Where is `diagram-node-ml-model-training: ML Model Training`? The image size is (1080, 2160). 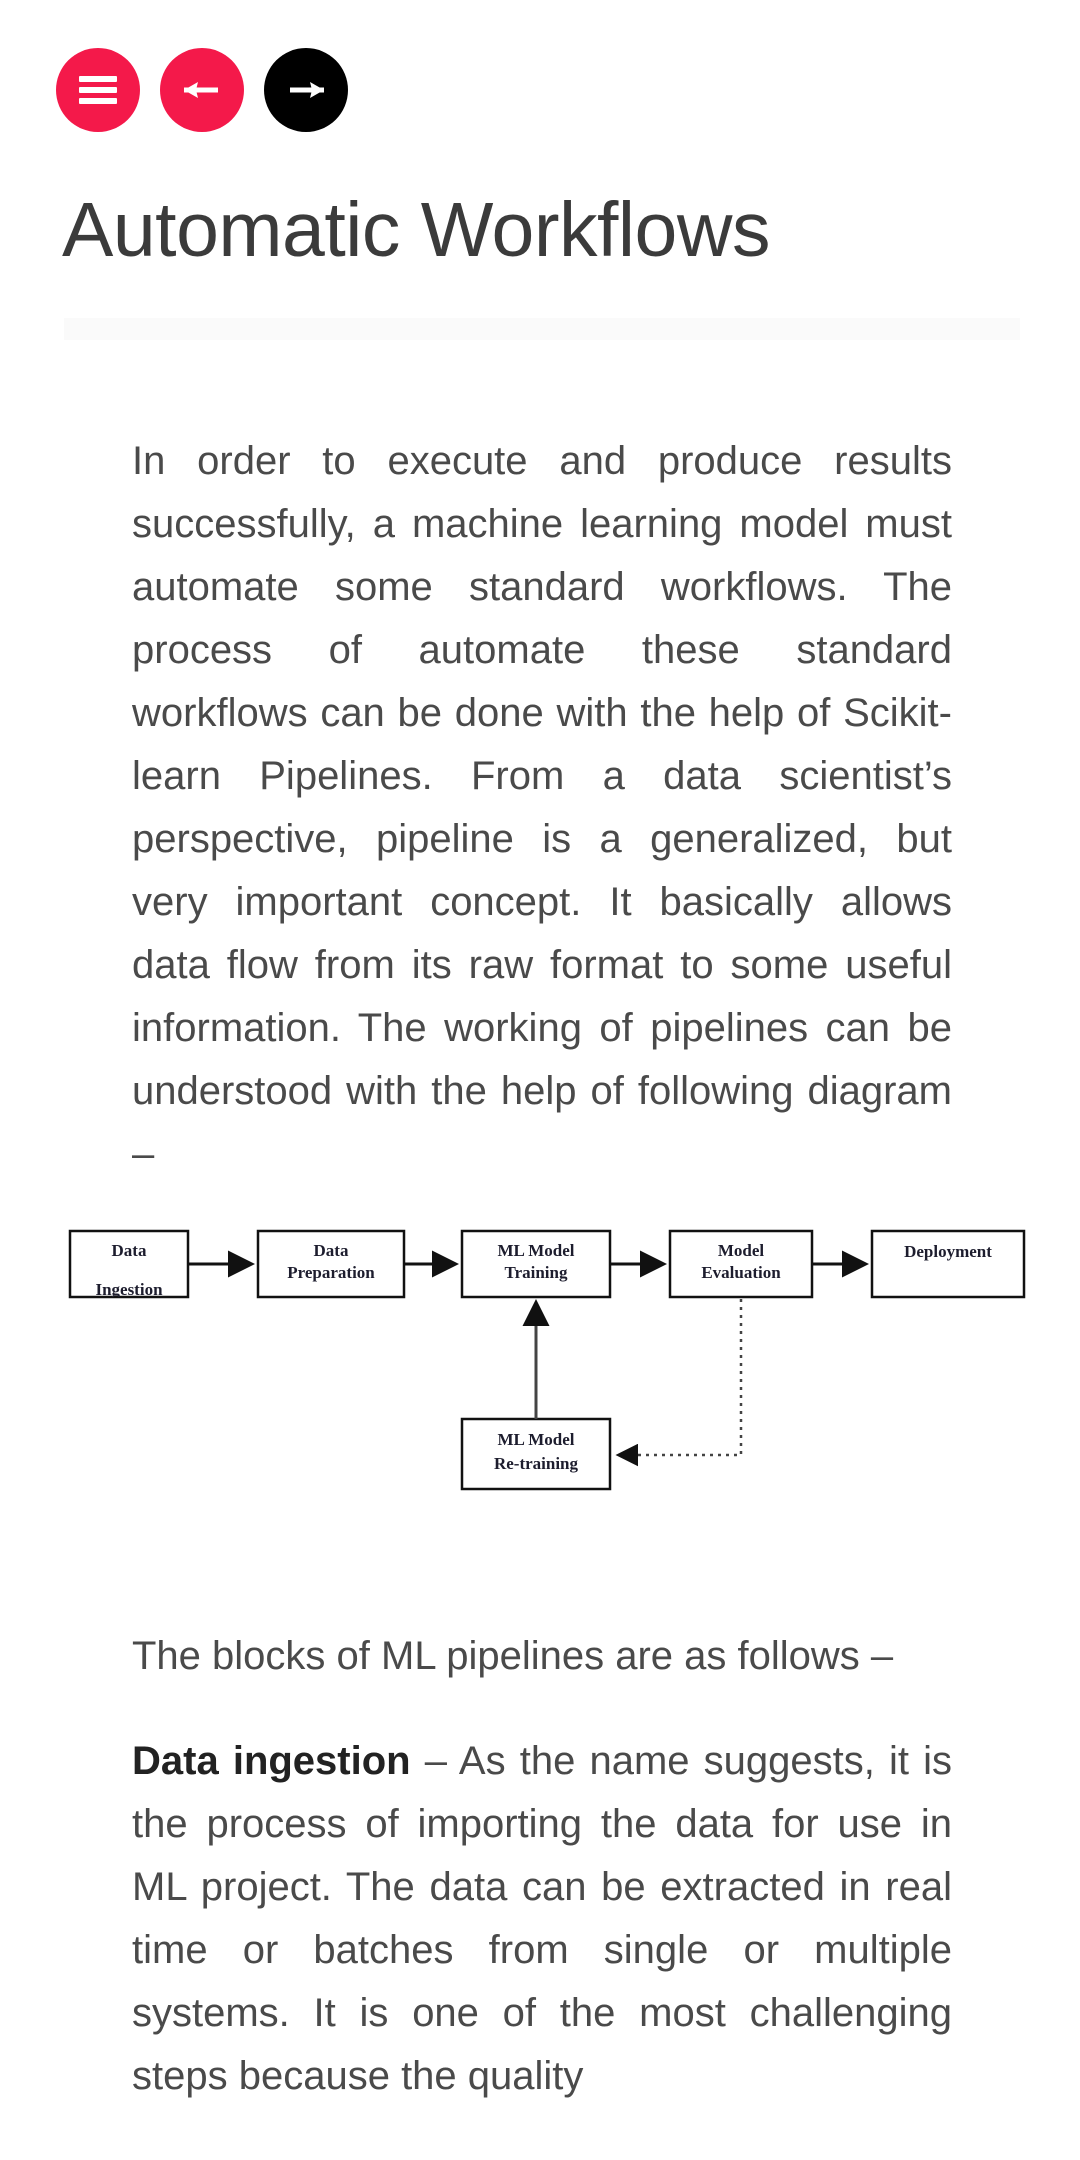 diagram-node-ml-model-training: ML Model Training is located at coordinates (536, 1264).